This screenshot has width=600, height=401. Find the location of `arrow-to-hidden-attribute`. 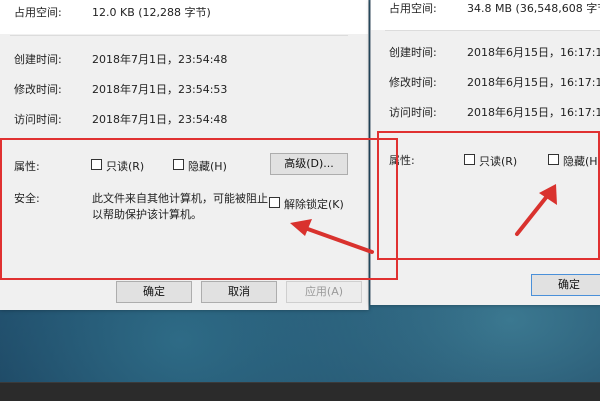

arrow-to-hidden-attribute is located at coordinates (536, 210).